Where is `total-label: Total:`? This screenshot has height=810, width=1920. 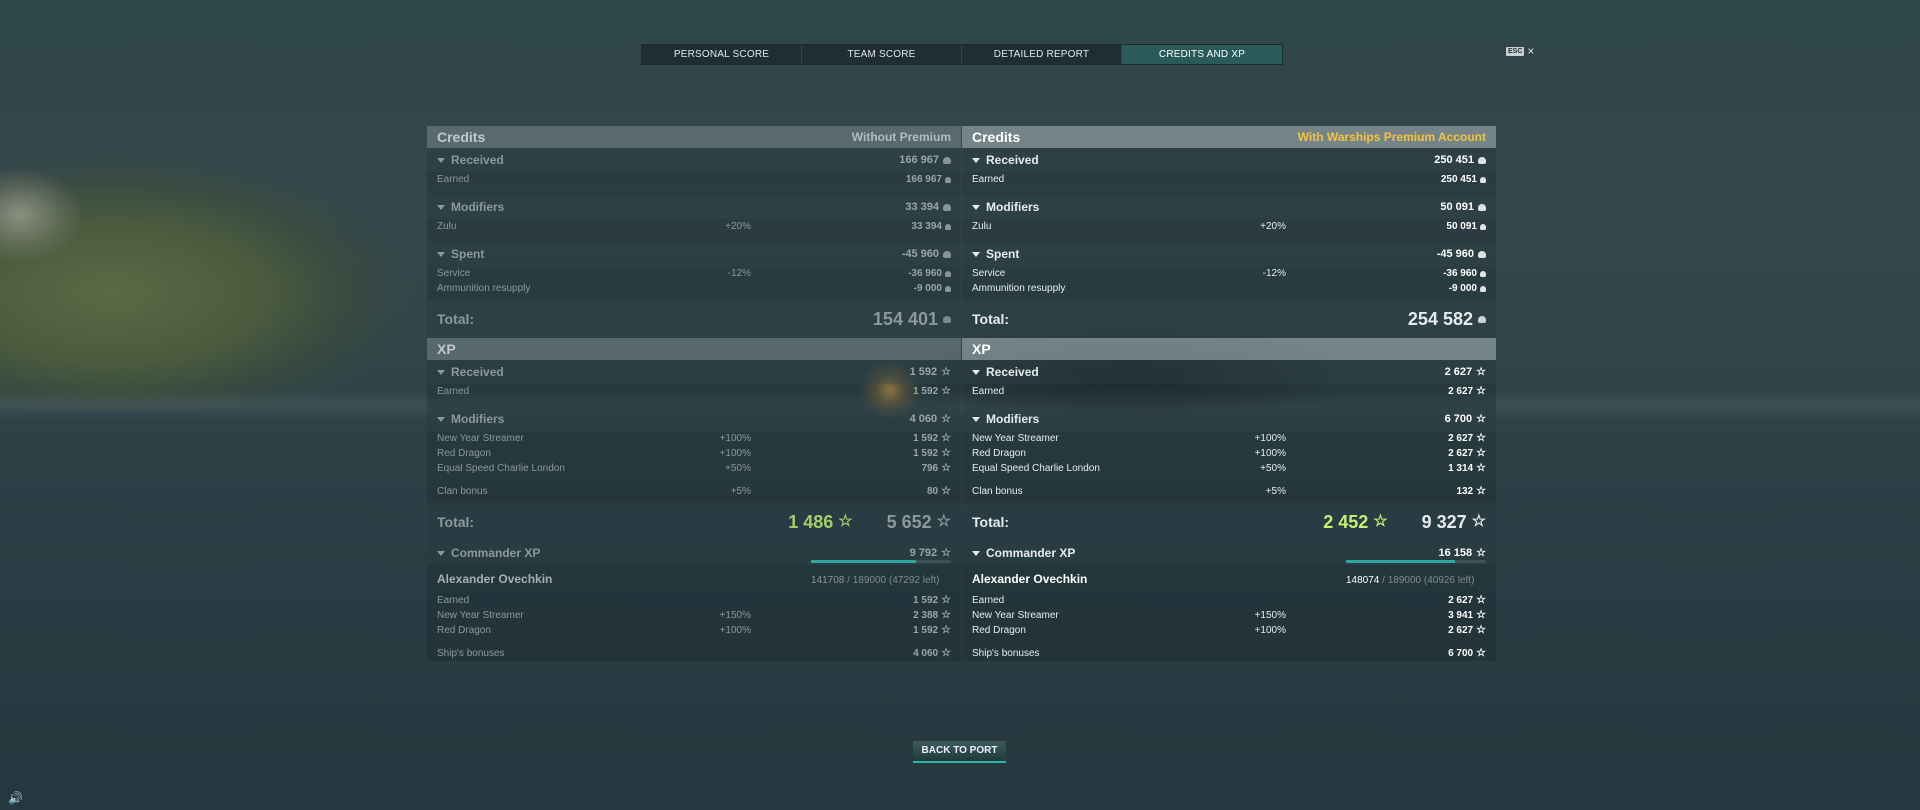 total-label: Total: is located at coordinates (456, 319).